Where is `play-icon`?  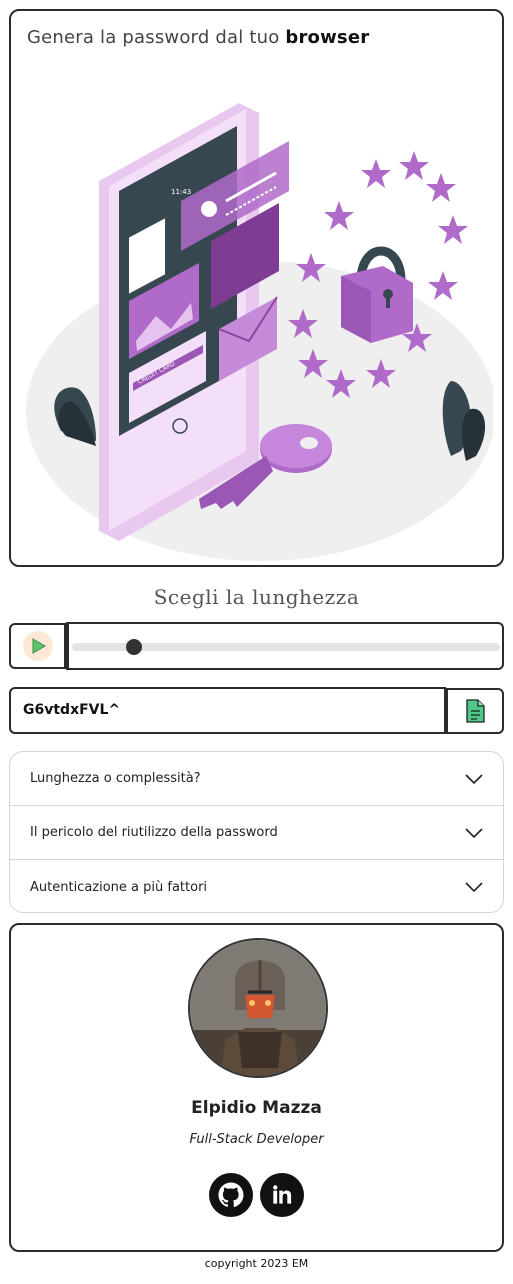
play-icon is located at coordinates (37, 646).